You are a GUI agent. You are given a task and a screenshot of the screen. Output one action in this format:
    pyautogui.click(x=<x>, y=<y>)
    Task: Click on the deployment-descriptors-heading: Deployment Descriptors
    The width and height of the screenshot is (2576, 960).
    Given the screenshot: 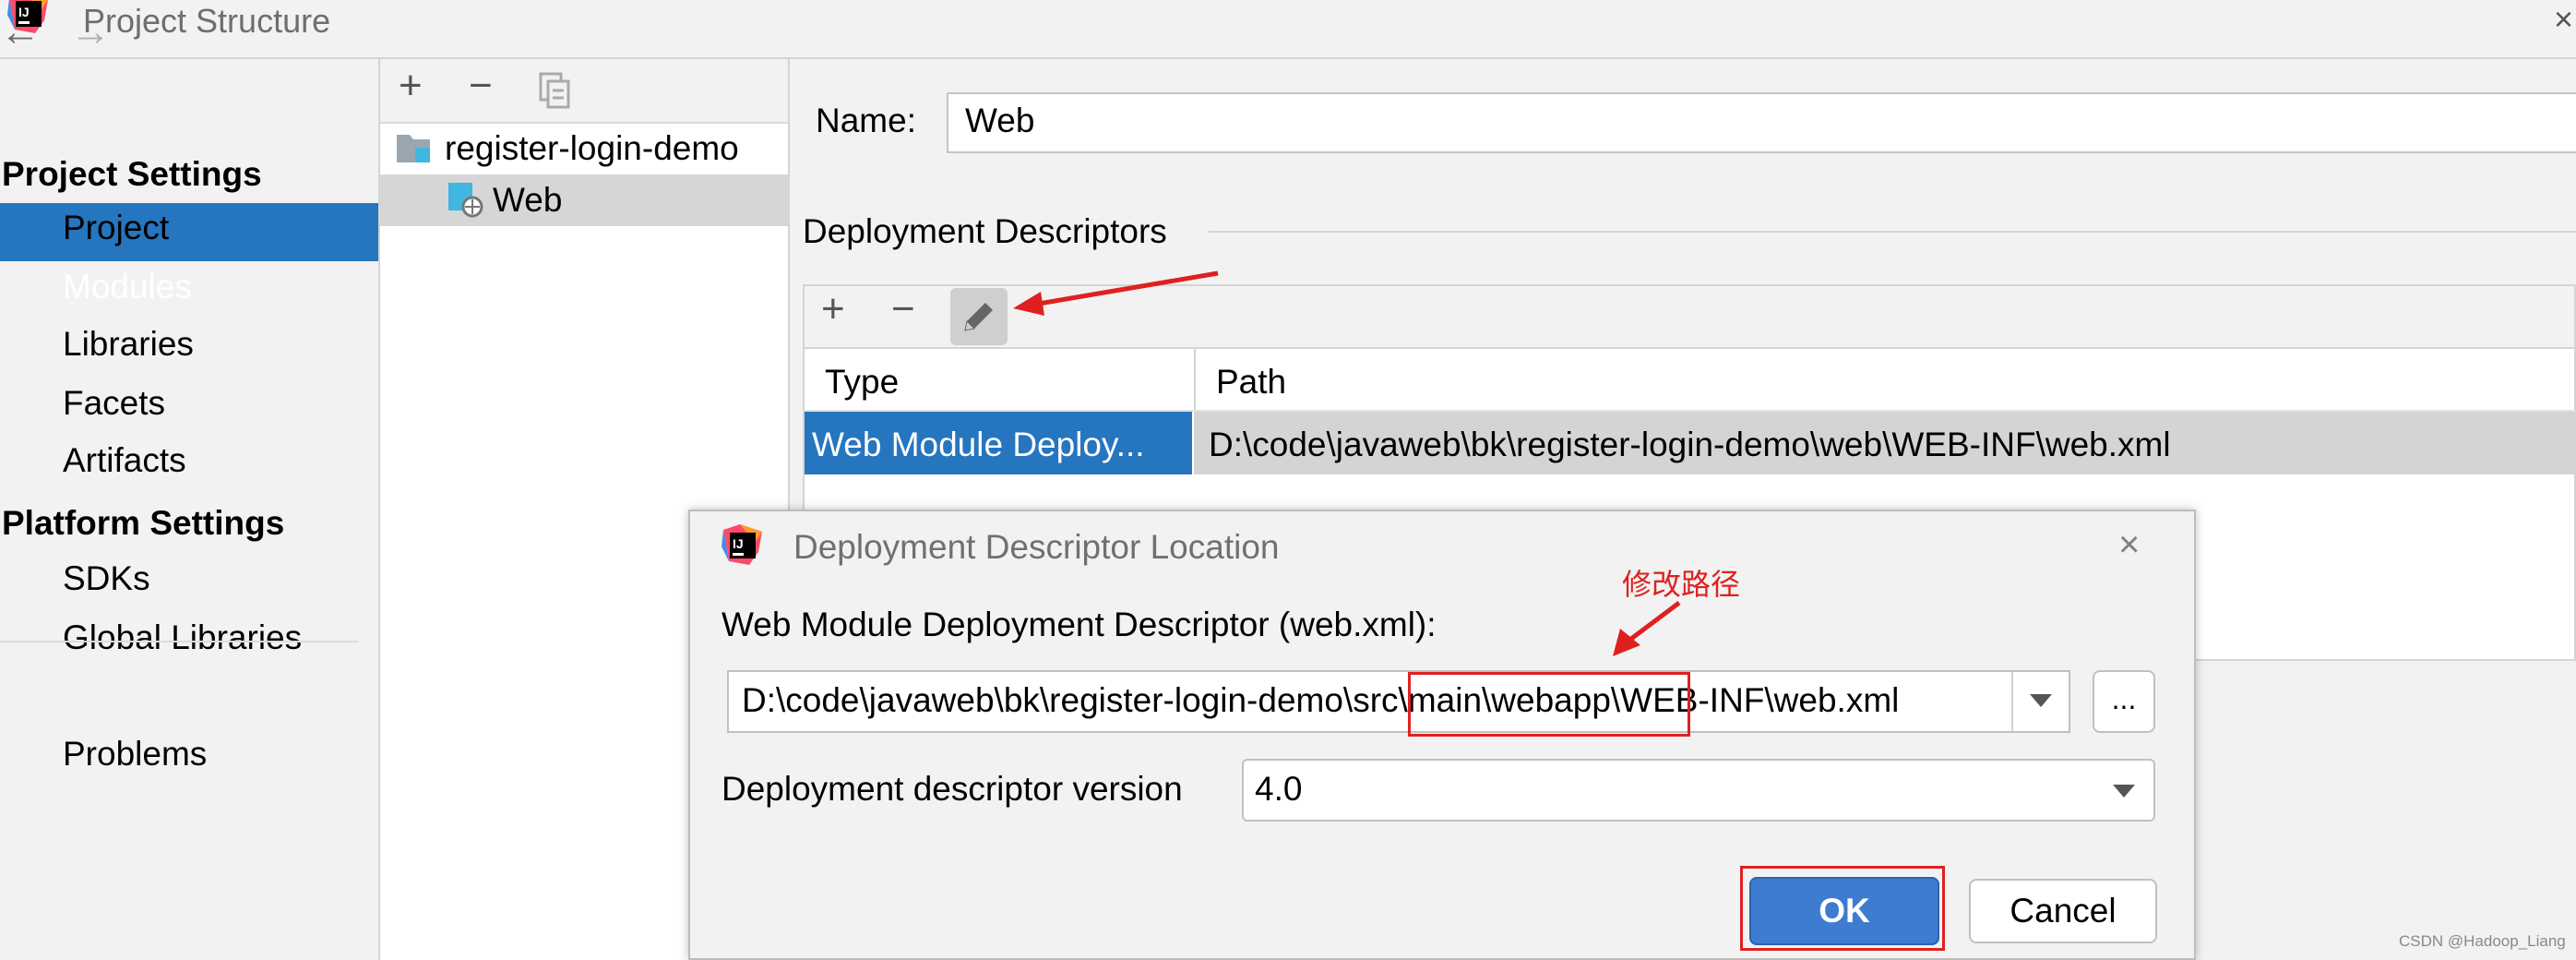 What is the action you would take?
    pyautogui.click(x=985, y=231)
    